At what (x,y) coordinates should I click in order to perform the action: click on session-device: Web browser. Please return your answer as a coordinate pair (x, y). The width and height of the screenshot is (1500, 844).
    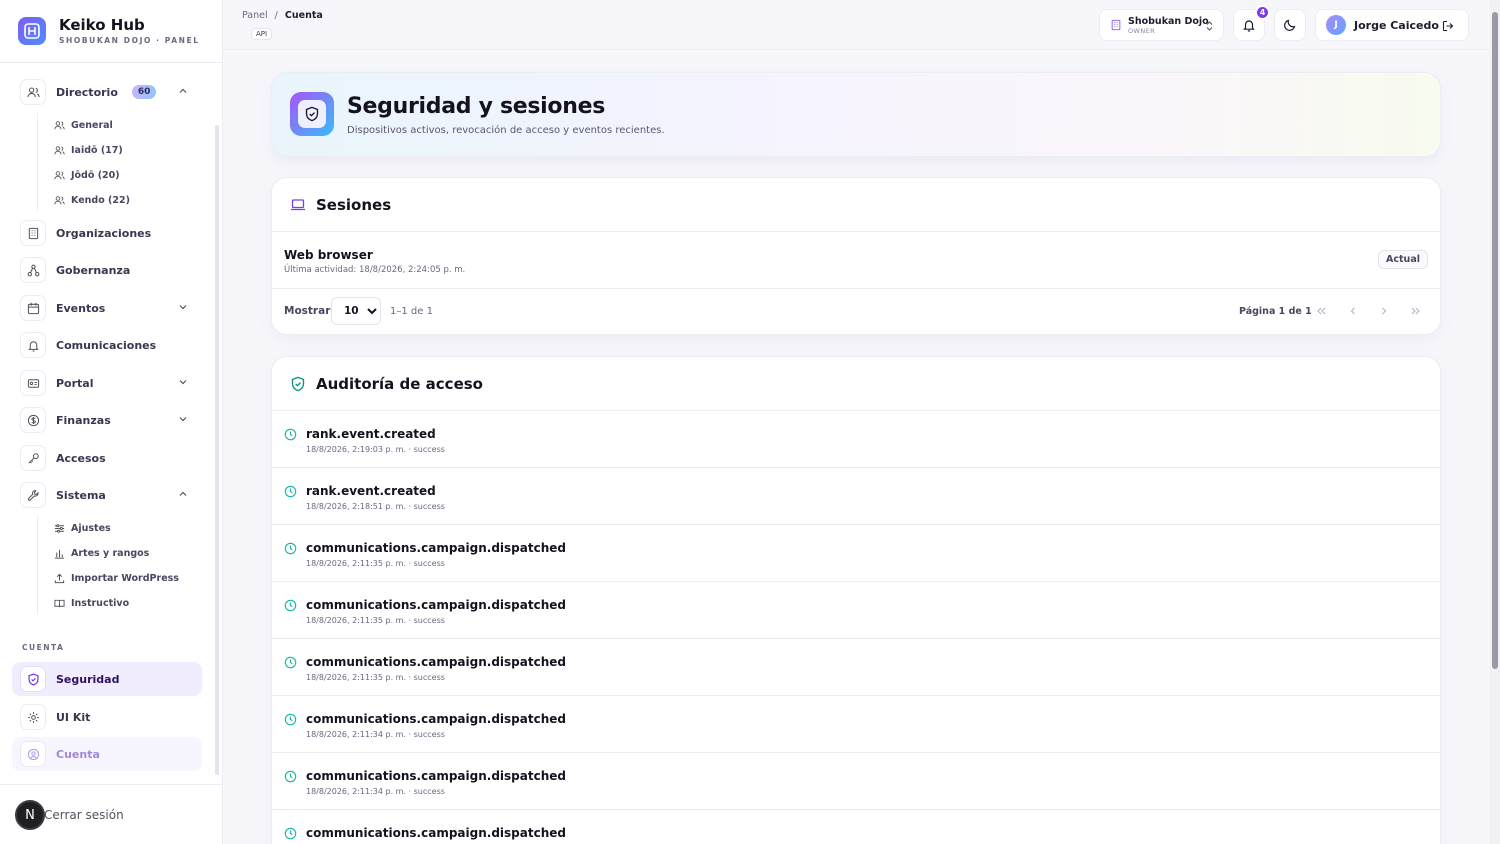
    Looking at the image, I should click on (328, 255).